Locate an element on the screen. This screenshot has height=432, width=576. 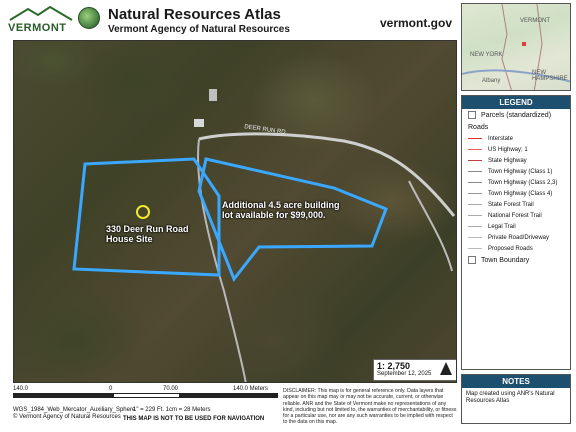
mountain-logo-icon is located at coordinates (41, 13).